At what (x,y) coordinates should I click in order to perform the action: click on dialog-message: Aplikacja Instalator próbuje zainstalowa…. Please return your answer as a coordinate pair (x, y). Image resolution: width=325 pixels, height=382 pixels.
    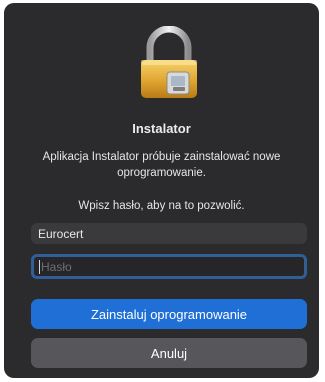
    Looking at the image, I should click on (161, 165).